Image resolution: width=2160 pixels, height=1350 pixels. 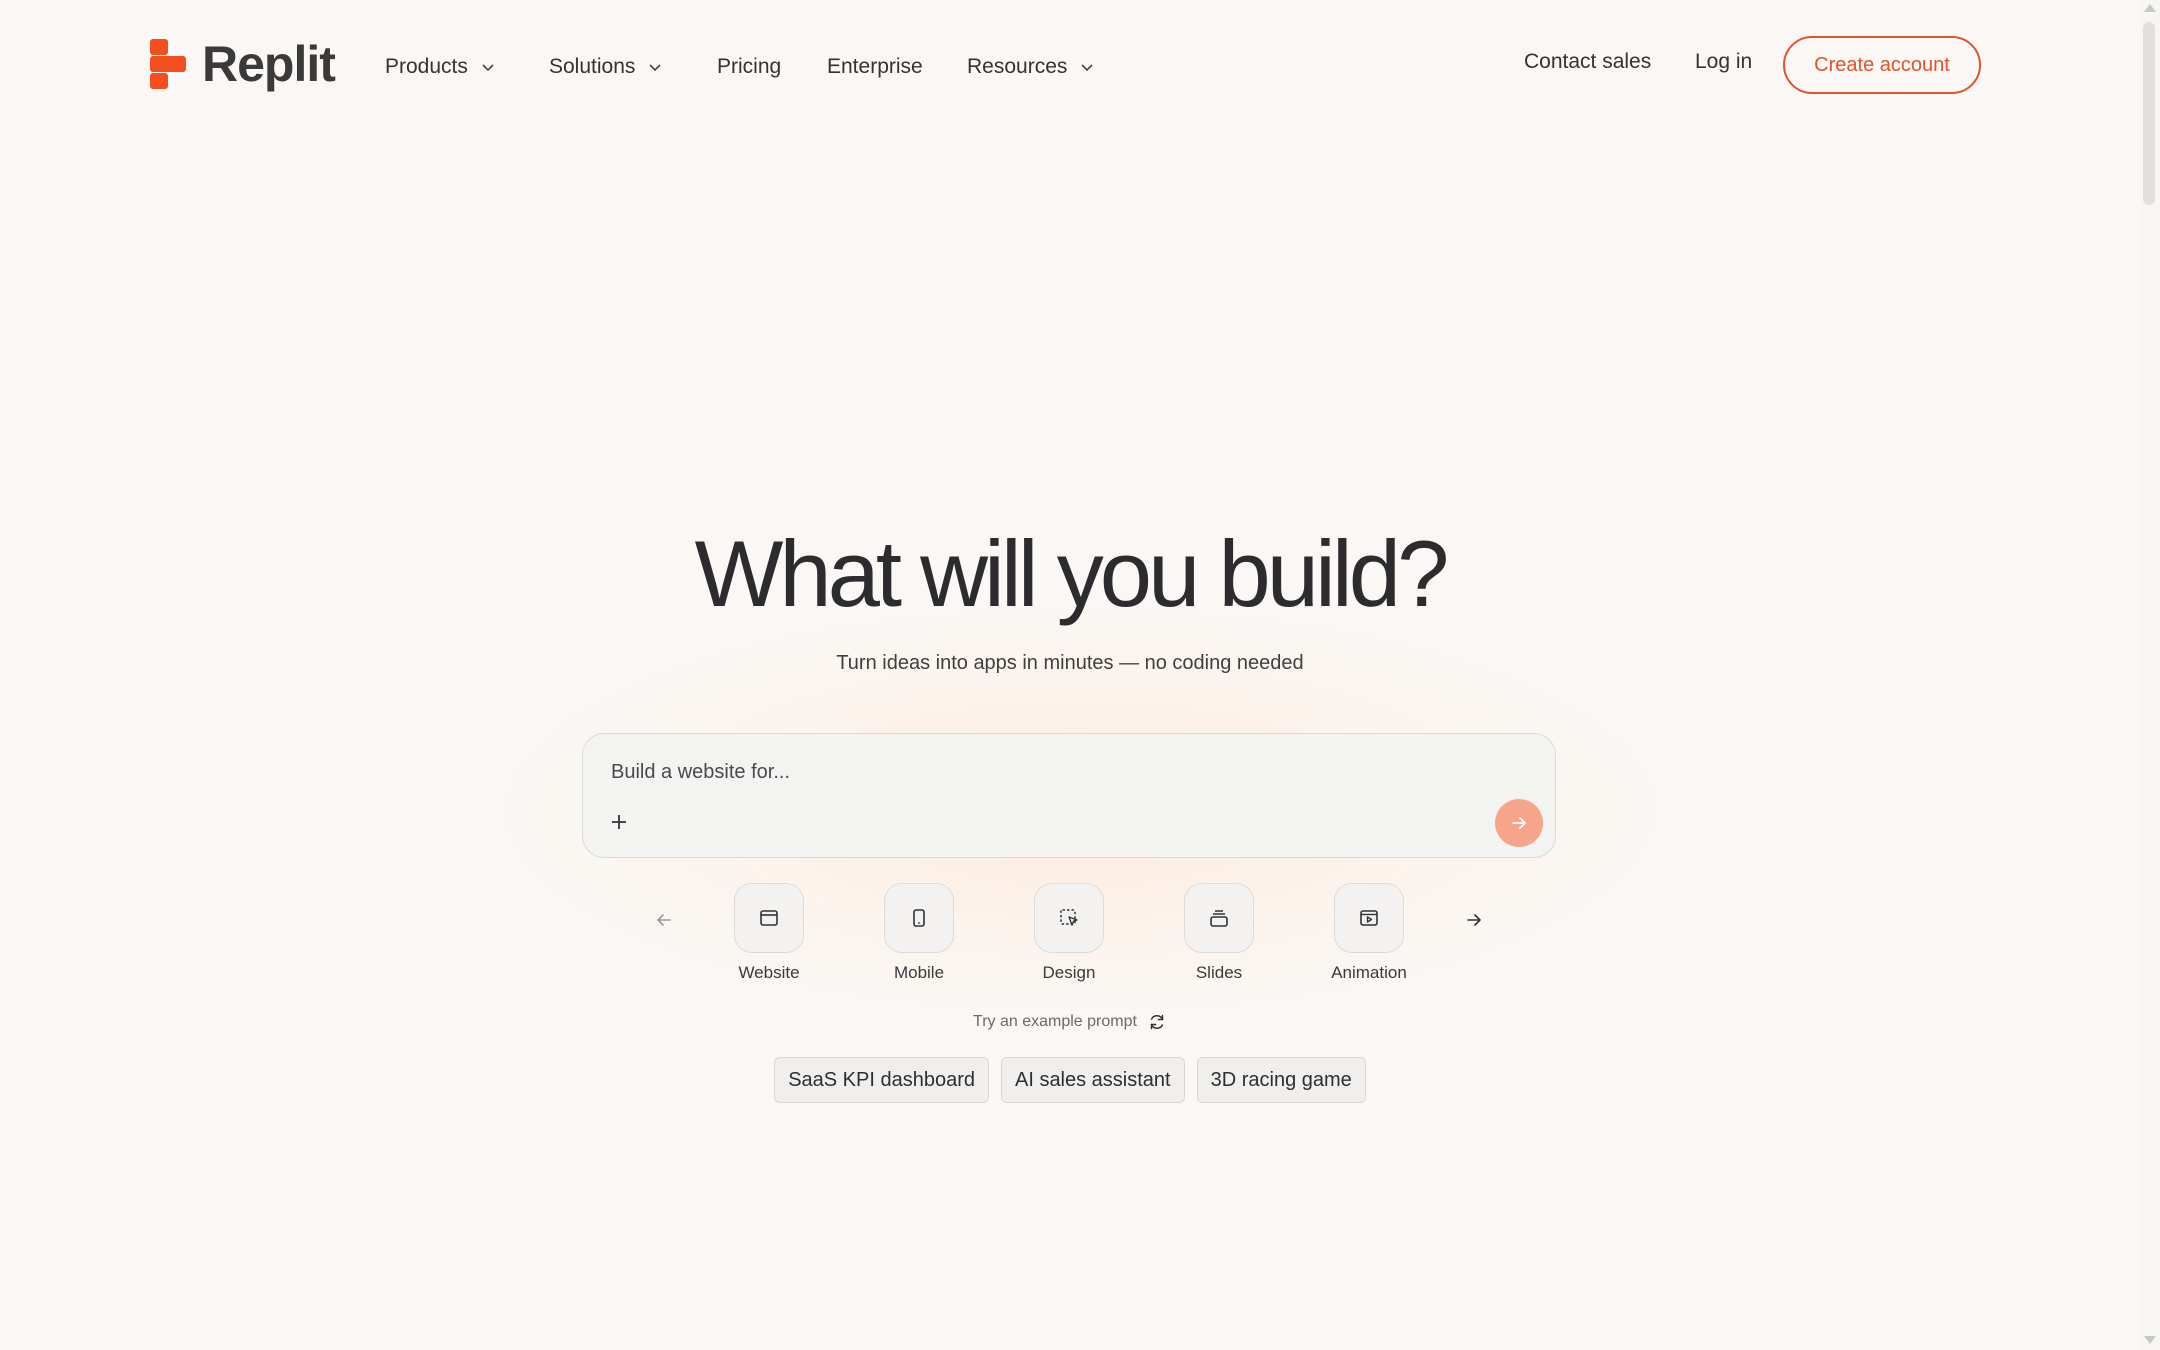 I want to click on send-button, so click(x=1519, y=823).